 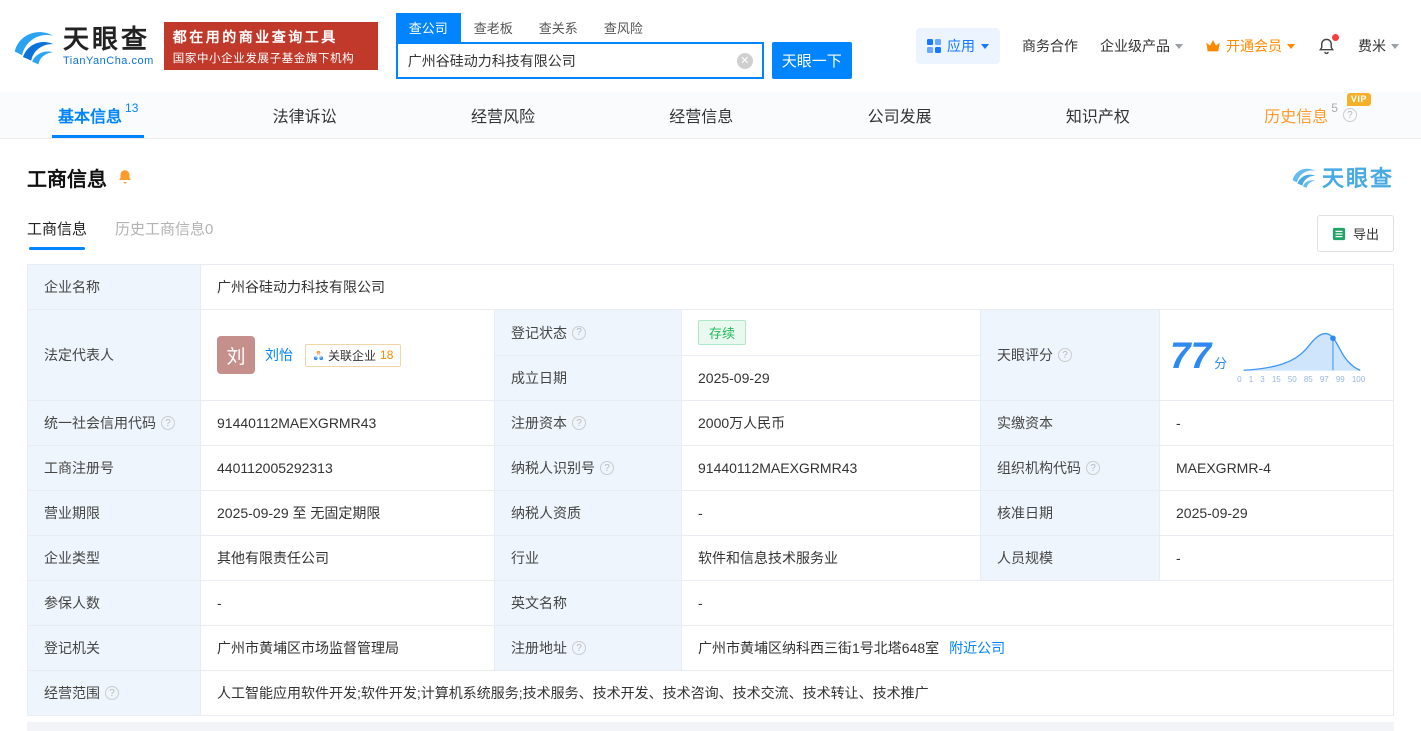 I want to click on subtab-history-label: 历史工商信息, so click(x=160, y=229).